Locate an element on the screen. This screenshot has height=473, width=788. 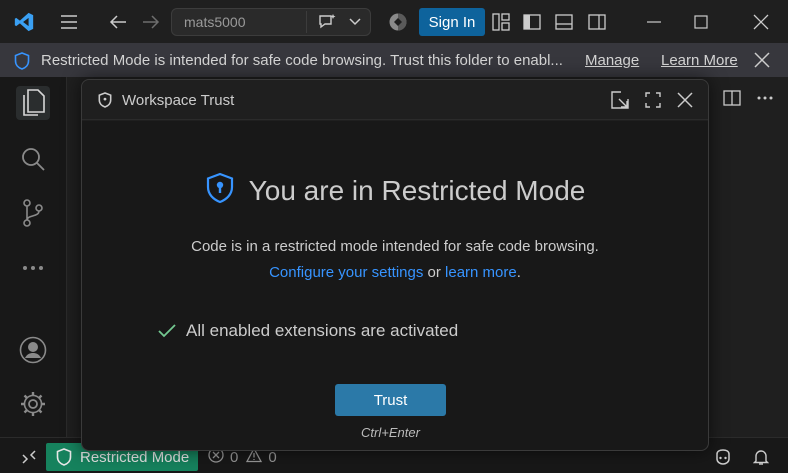
maximize-icon is located at coordinates (701, 22).